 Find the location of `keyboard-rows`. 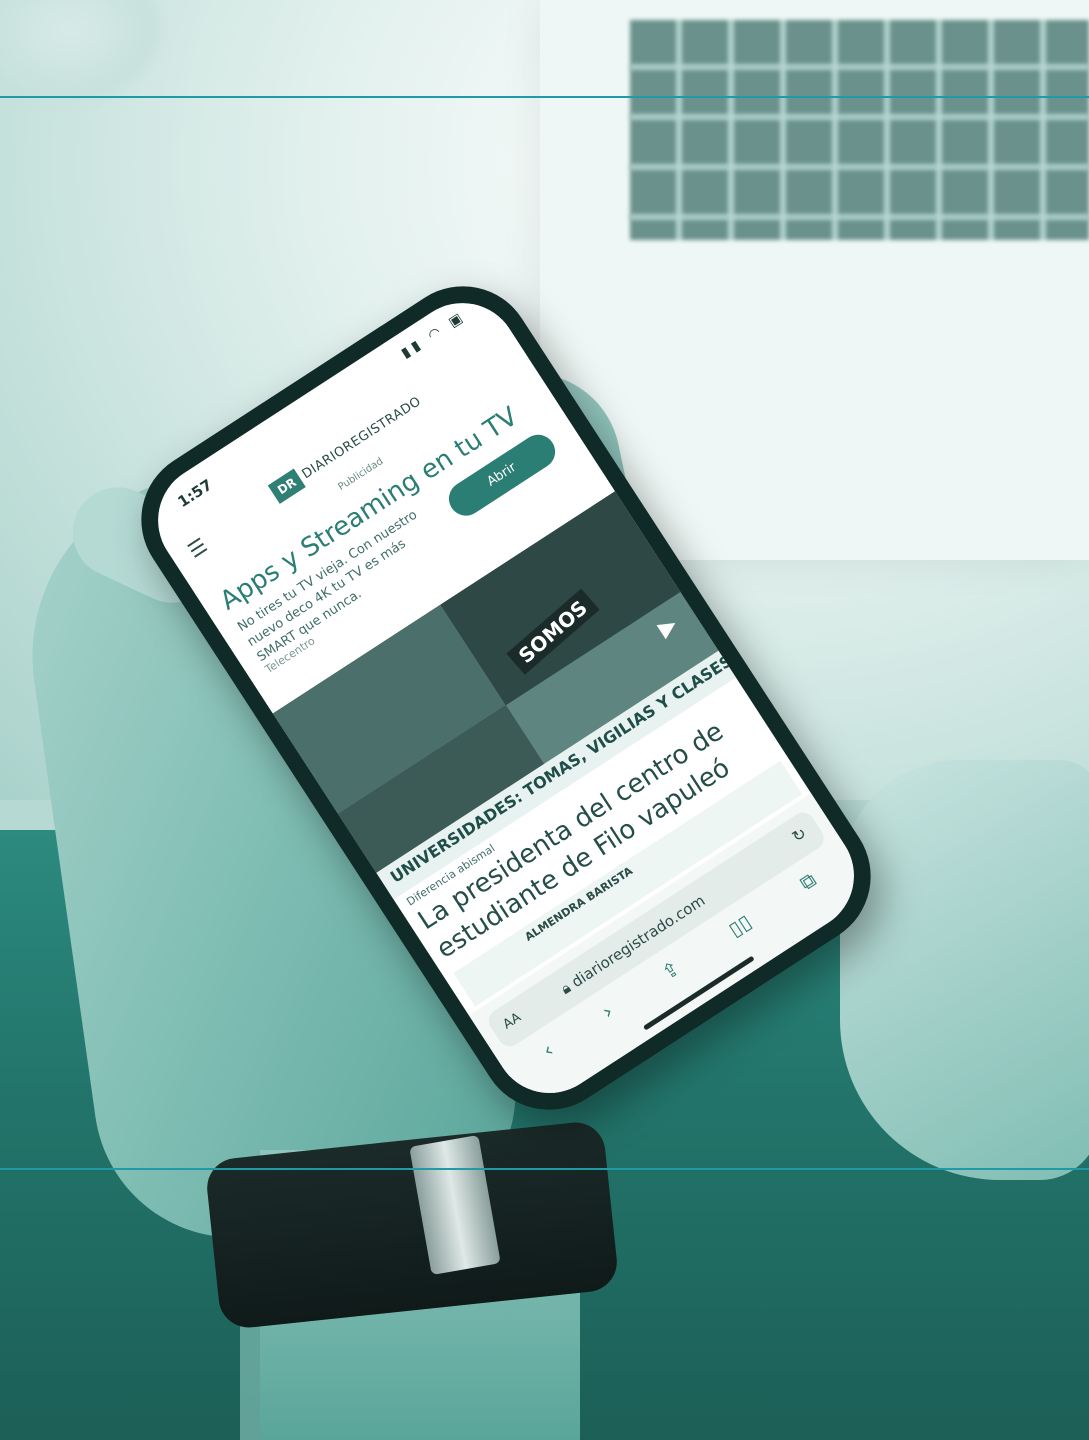

keyboard-rows is located at coordinates (859, 130).